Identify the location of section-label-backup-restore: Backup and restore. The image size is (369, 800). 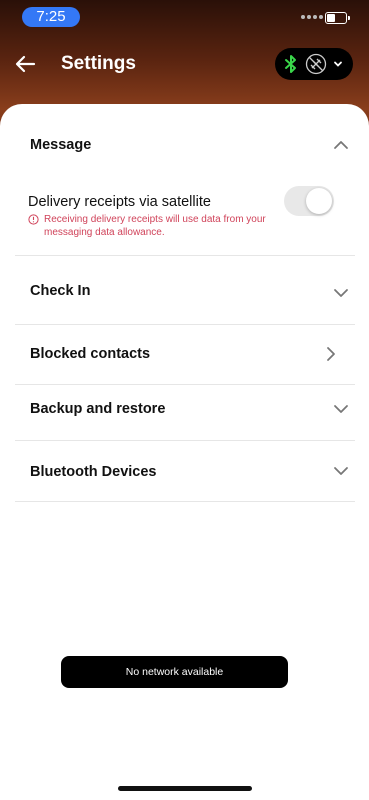
(98, 409).